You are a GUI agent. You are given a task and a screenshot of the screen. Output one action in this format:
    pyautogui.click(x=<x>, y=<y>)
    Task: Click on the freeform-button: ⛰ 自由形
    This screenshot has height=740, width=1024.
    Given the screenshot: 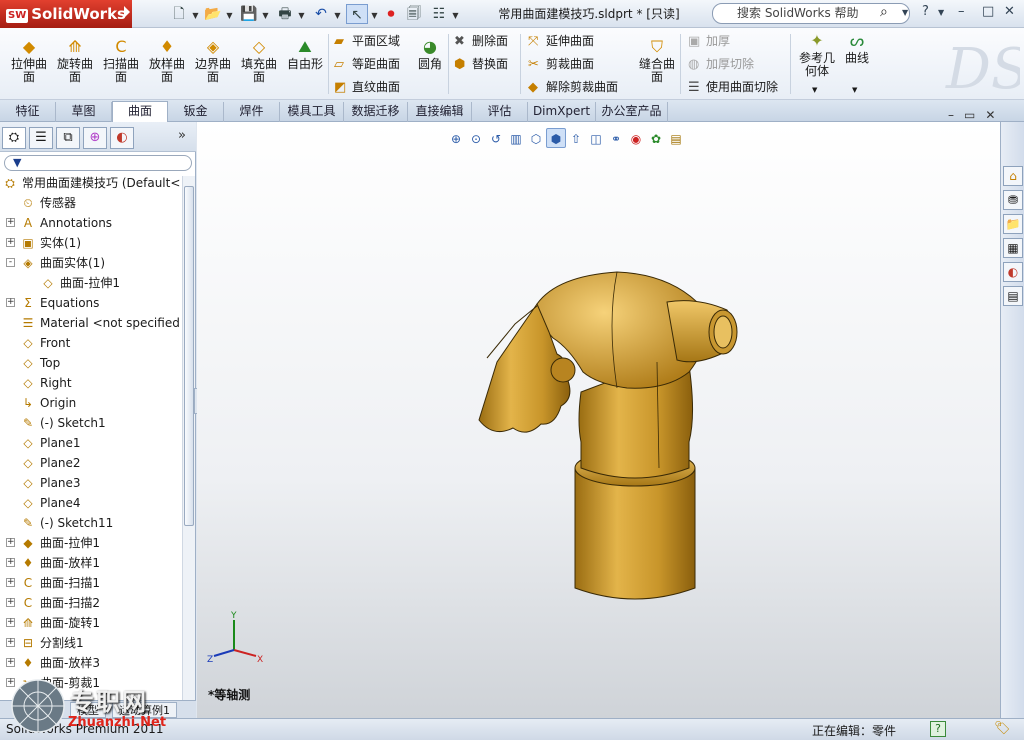 What is the action you would take?
    pyautogui.click(x=305, y=55)
    